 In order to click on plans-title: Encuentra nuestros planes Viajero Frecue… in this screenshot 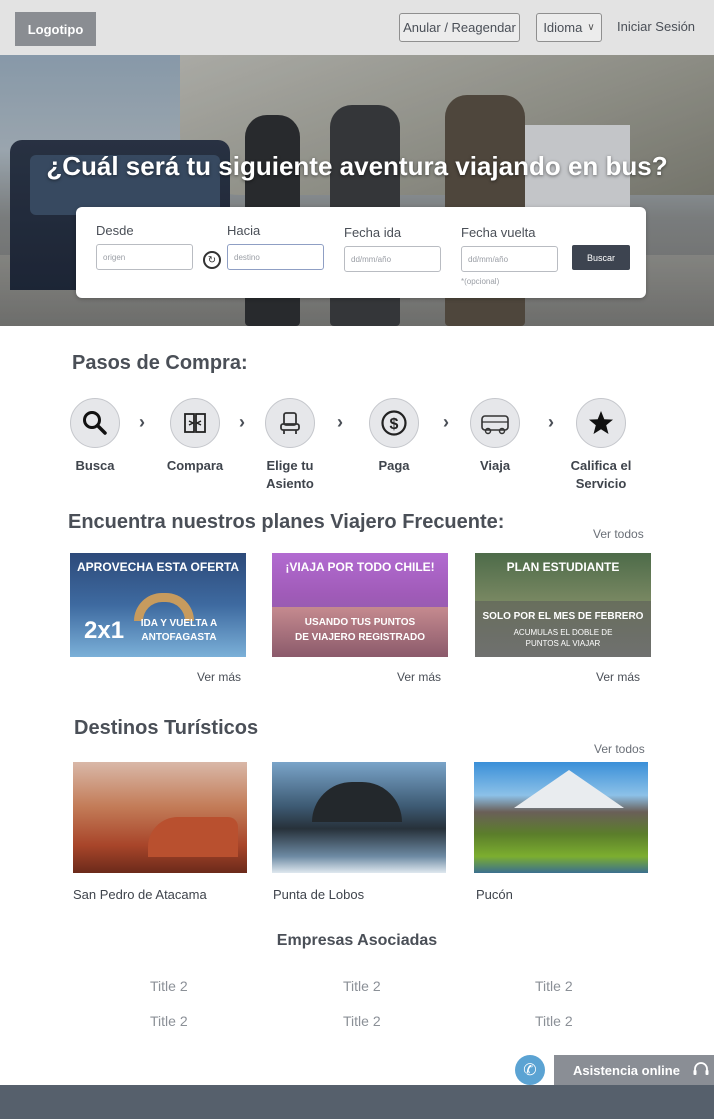, I will do `click(286, 522)`.